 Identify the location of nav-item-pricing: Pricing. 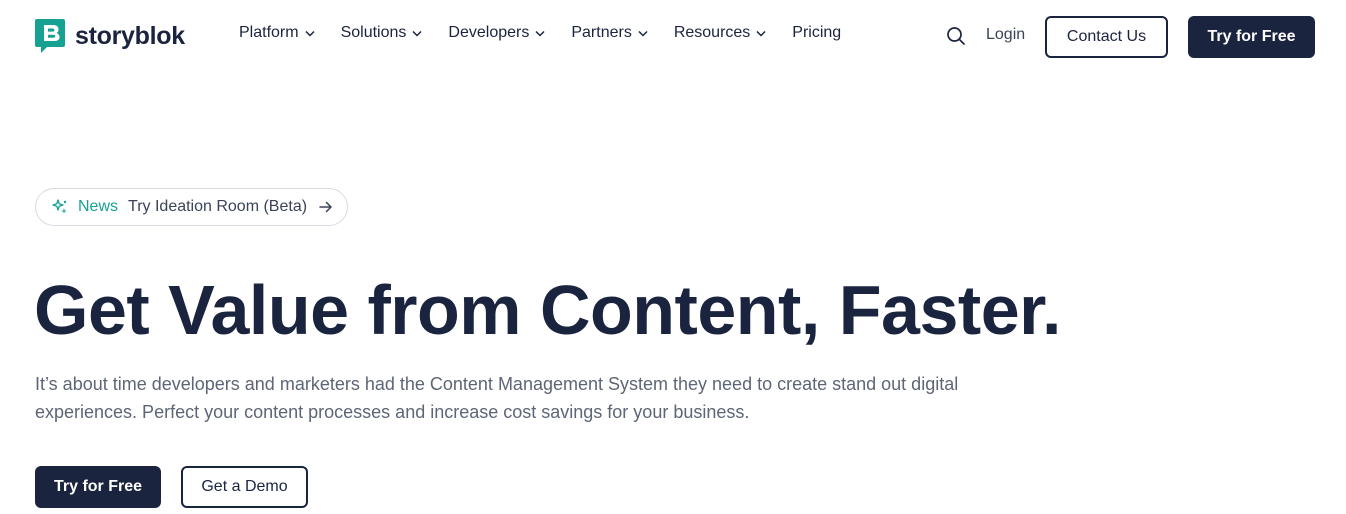
(816, 33).